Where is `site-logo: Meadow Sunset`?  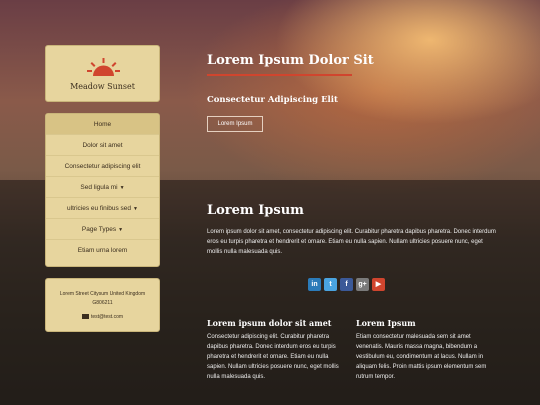 site-logo: Meadow Sunset is located at coordinates (102, 73).